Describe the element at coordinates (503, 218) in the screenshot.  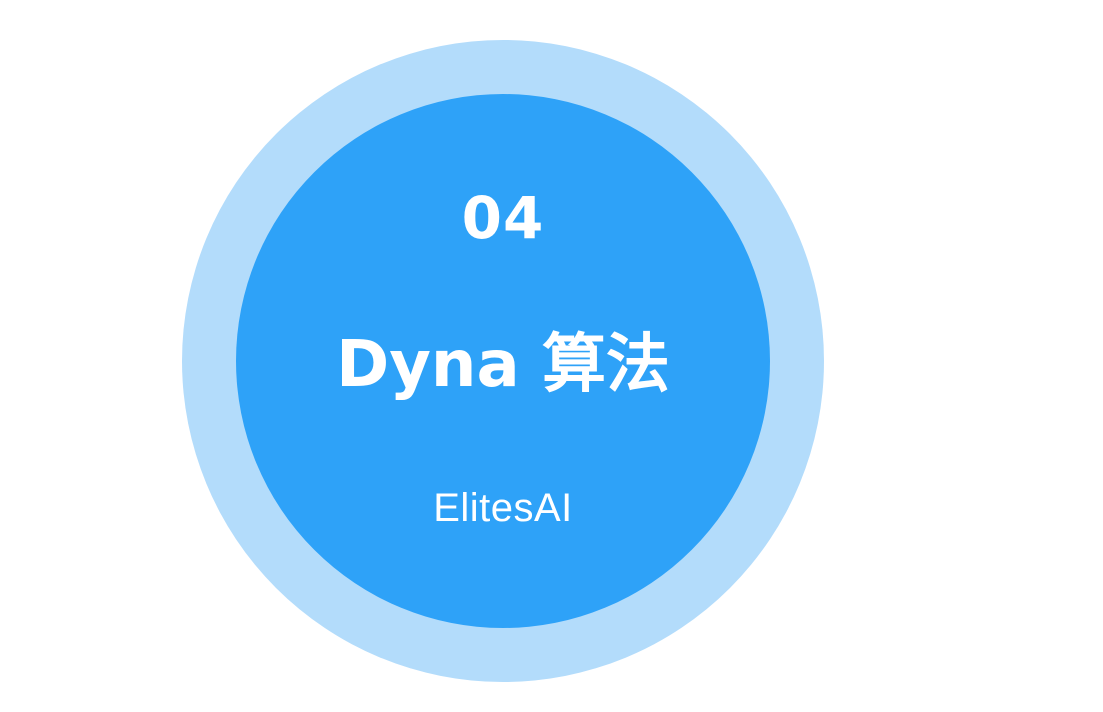
I see `chapter-number: 04` at that location.